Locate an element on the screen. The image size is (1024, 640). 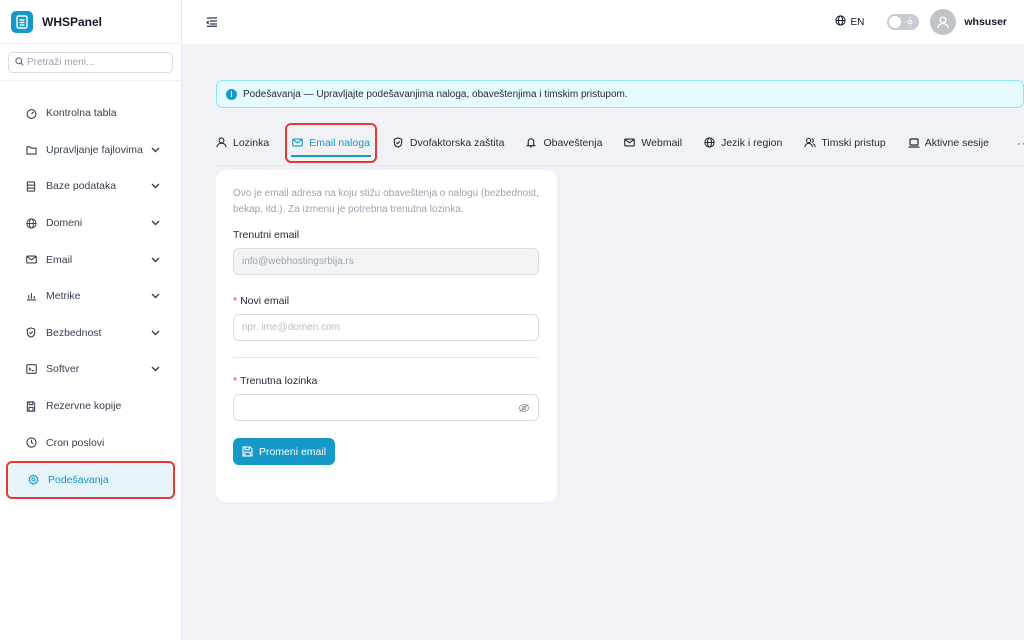
search-input is located at coordinates (97, 62).